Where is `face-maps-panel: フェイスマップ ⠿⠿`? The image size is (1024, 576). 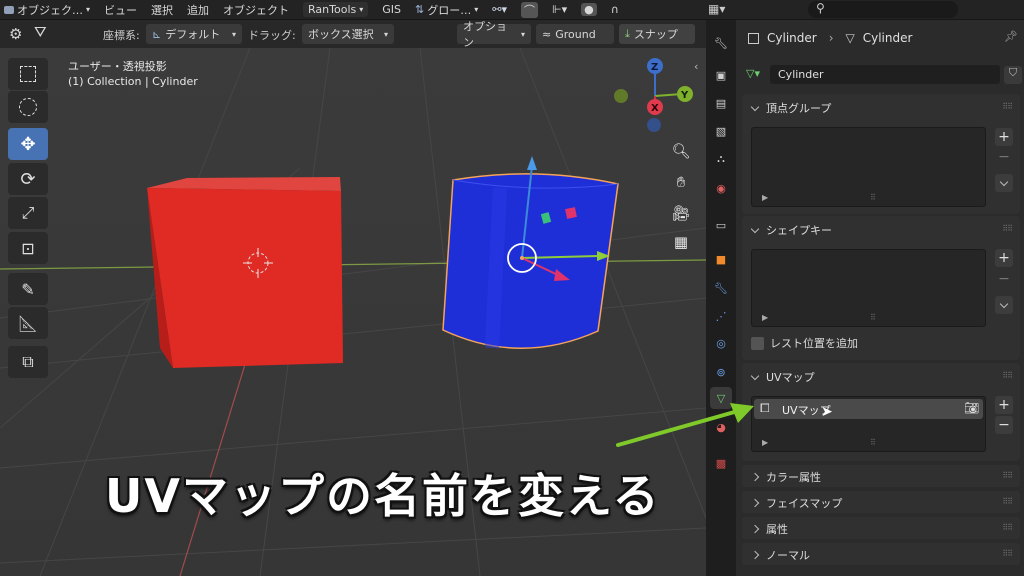
face-maps-panel: フェイスマップ ⠿⠿ is located at coordinates (881, 502).